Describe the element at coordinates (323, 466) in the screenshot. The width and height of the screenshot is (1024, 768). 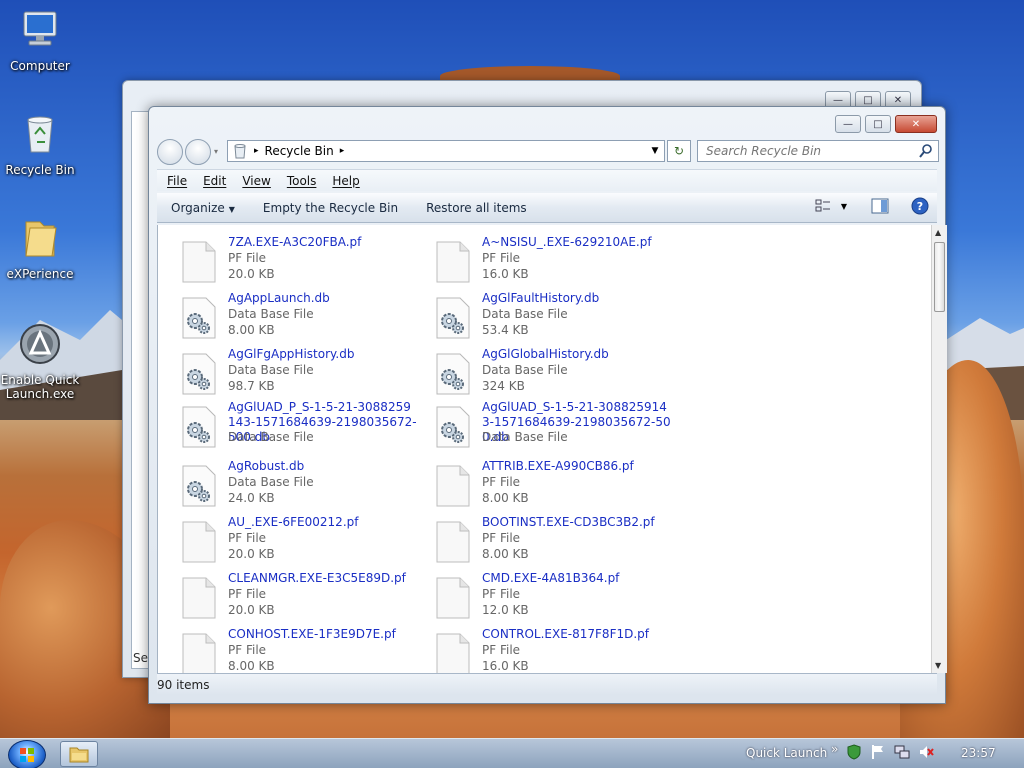
I see `file-name: AgRobust.db` at that location.